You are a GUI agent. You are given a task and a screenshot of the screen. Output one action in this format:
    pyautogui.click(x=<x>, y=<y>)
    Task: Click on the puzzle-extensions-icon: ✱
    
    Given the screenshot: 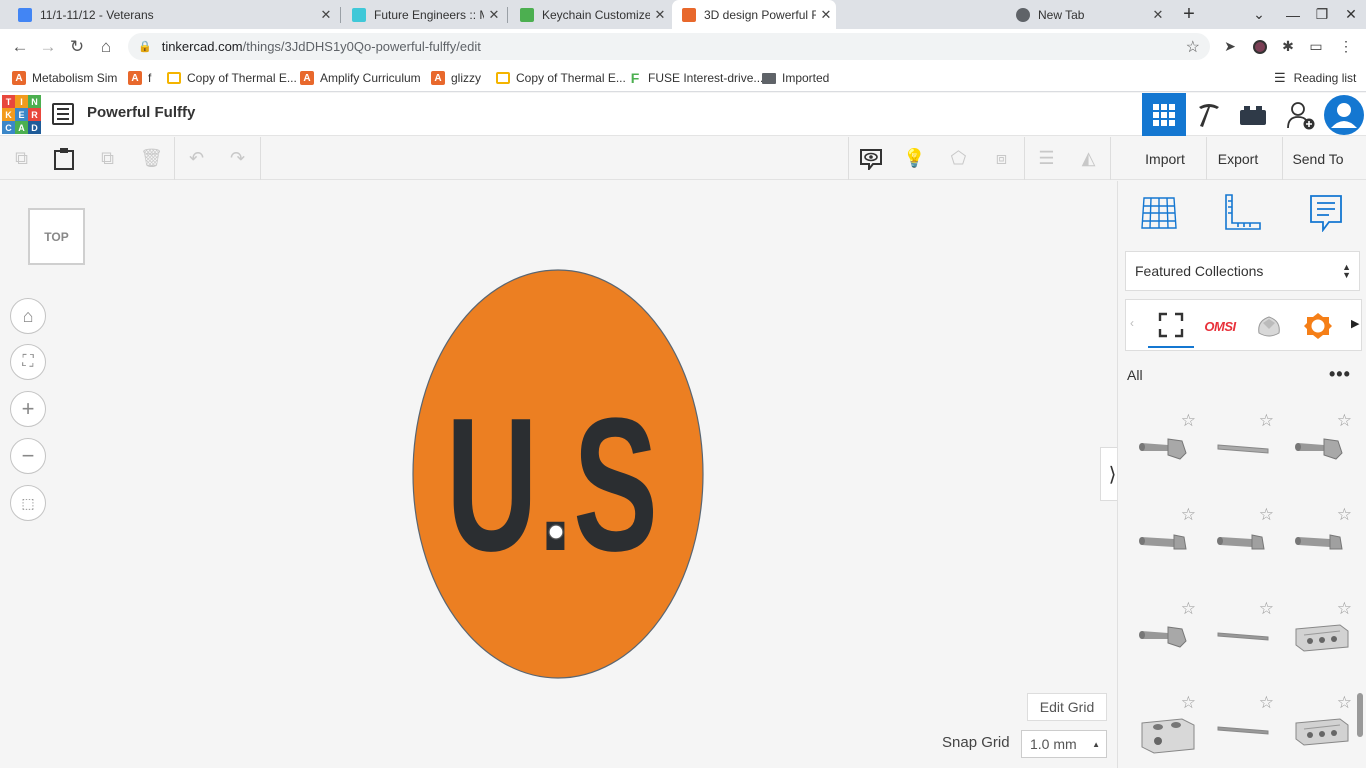 What is the action you would take?
    pyautogui.click(x=1288, y=46)
    